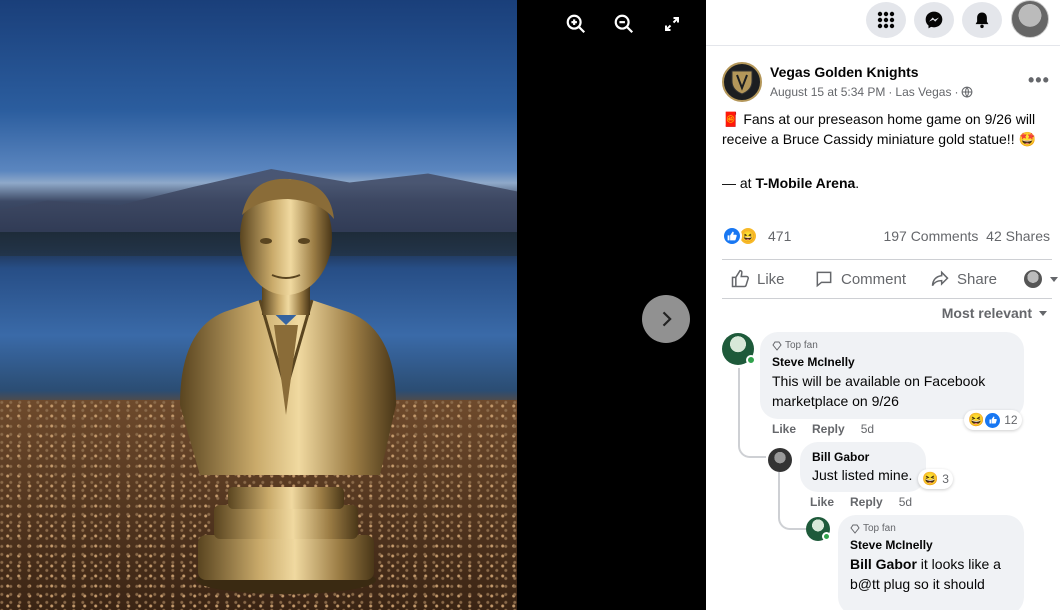 This screenshot has height=610, width=1060. I want to click on post-meta: August 15 at 5:34 PM · Las Vegas ·, so click(871, 92).